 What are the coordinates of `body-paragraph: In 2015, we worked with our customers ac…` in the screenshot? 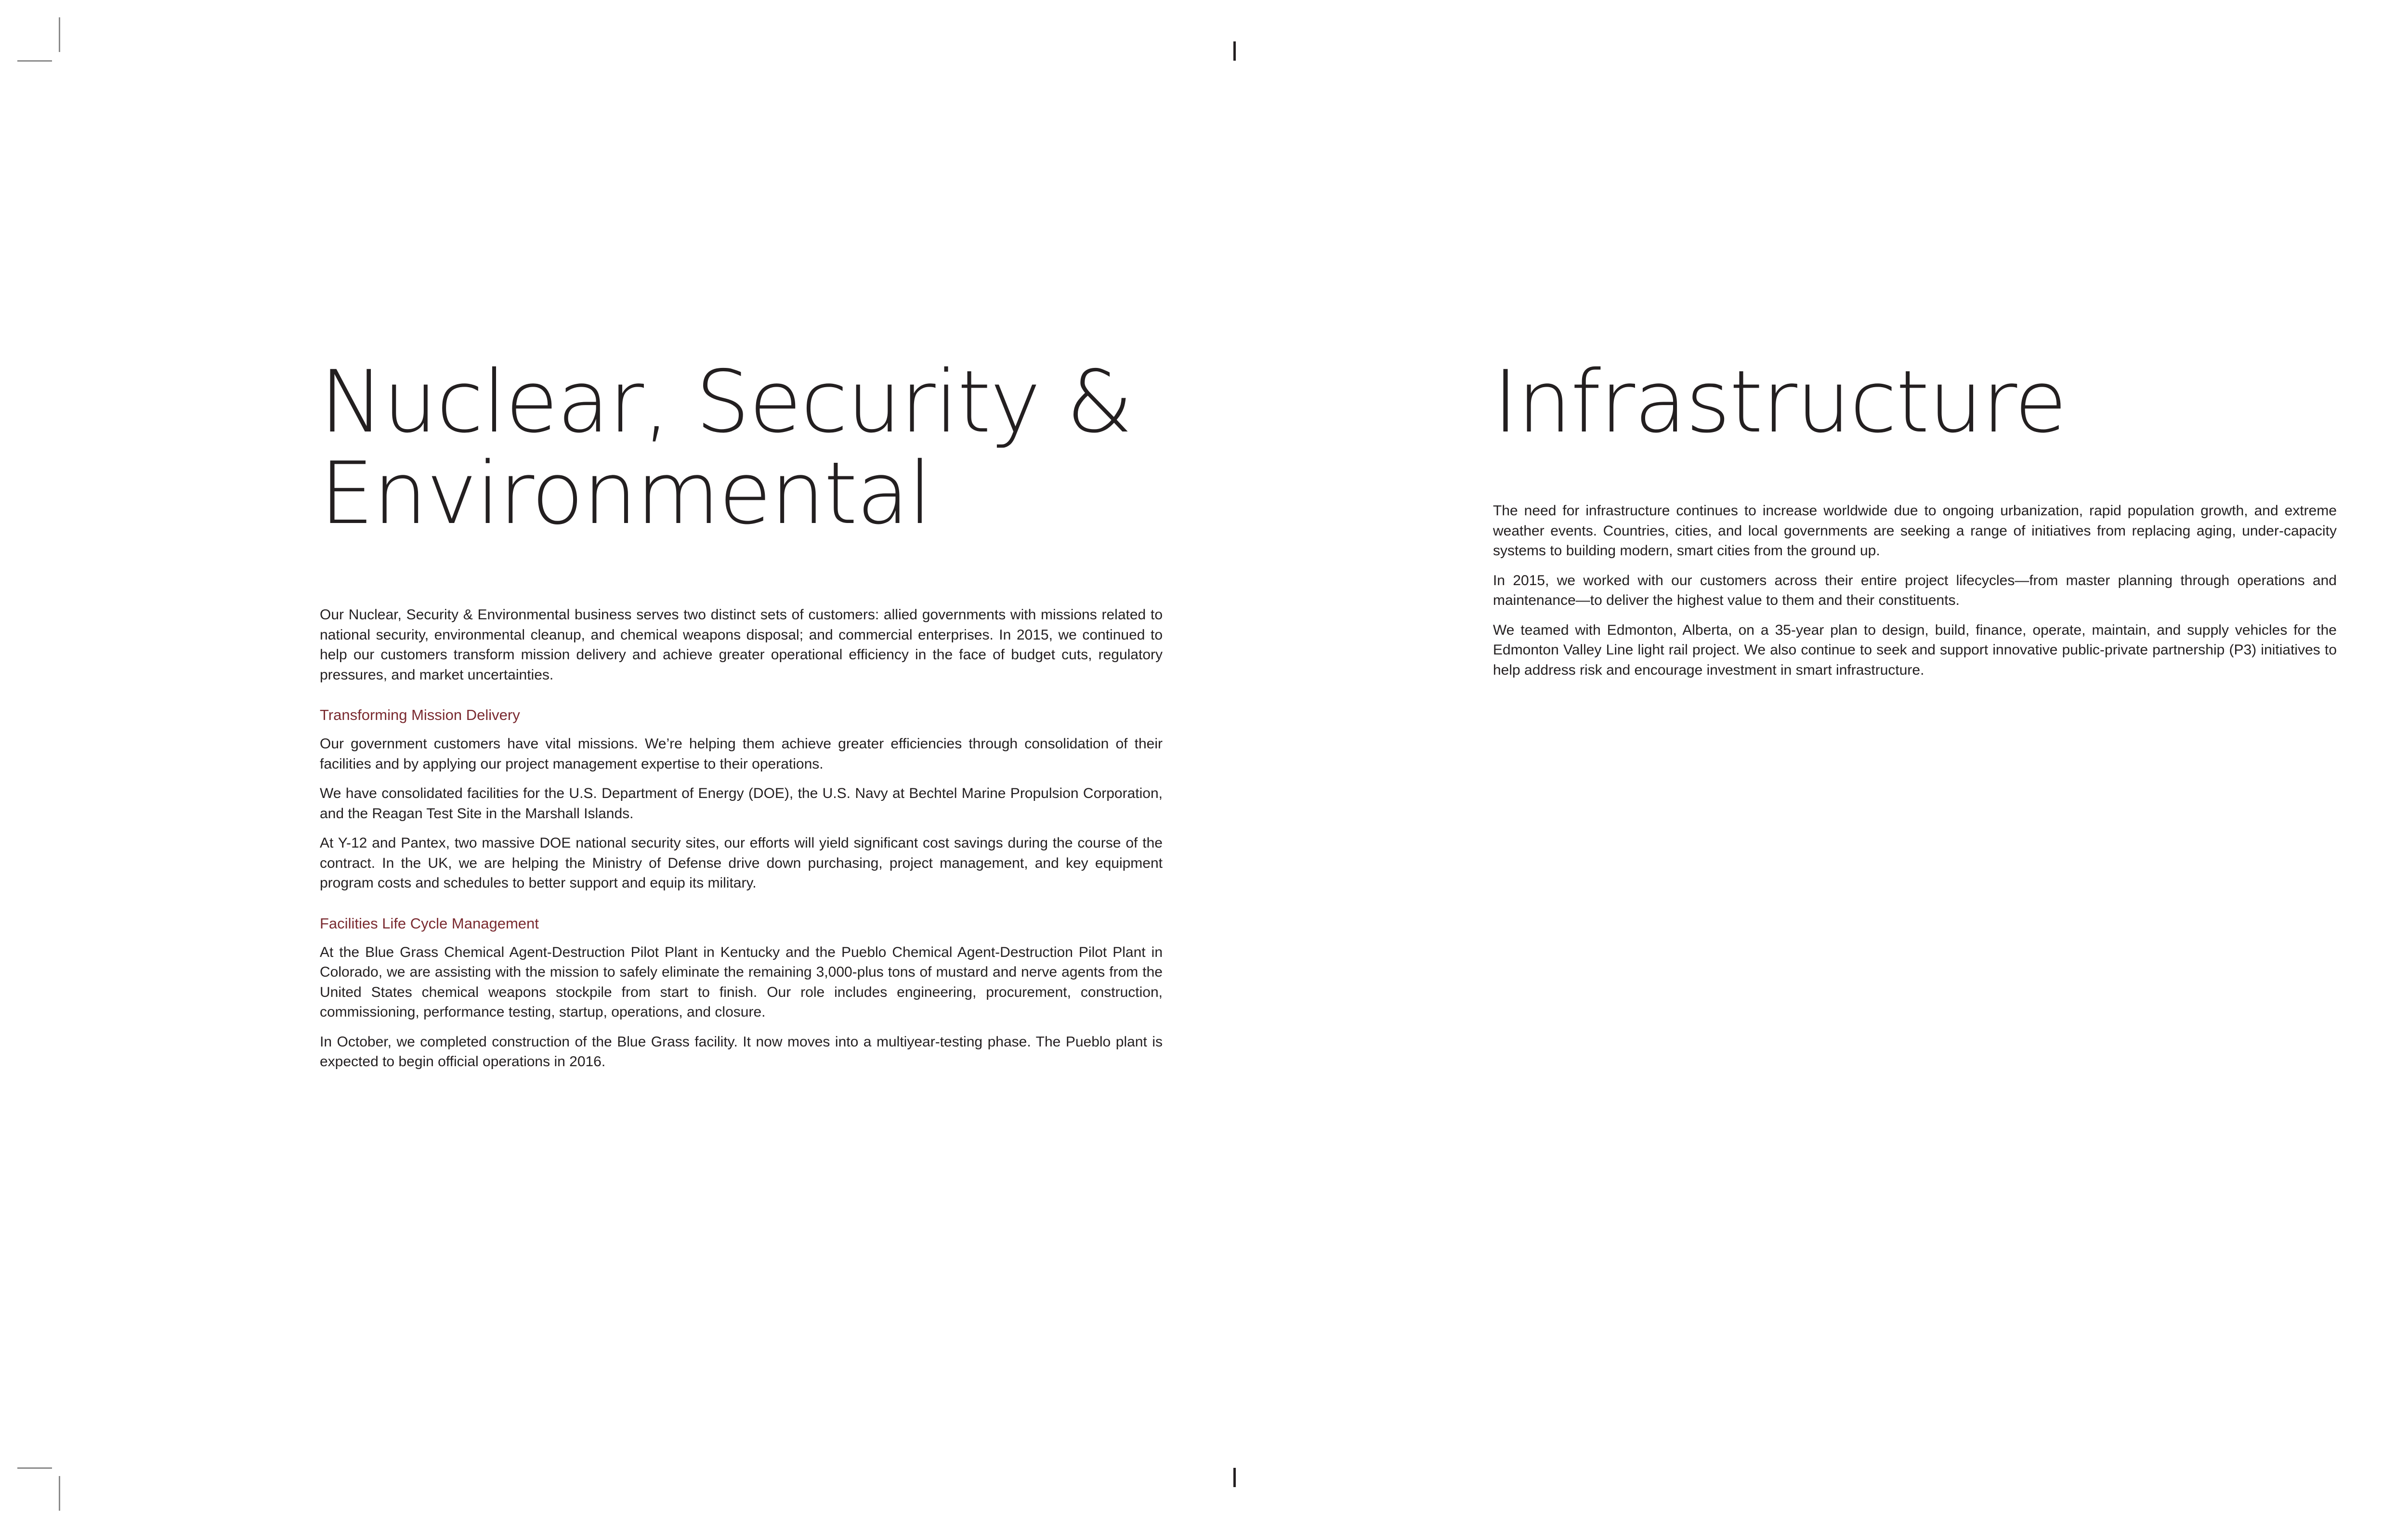 It's located at (1915, 590).